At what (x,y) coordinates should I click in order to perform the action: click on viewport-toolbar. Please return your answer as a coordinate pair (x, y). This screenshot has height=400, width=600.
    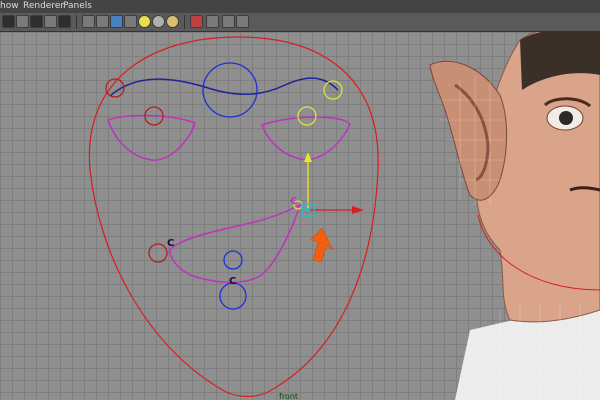
    Looking at the image, I should click on (300, 22).